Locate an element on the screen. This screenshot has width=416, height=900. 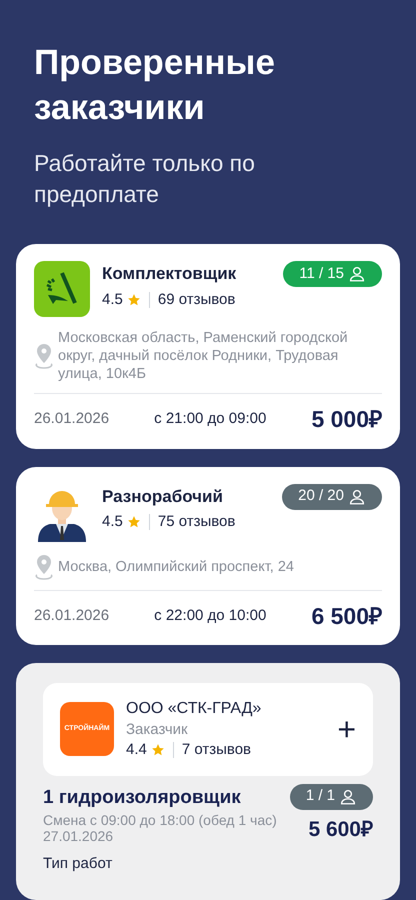
shift-time: с 21:00 до 09:00 is located at coordinates (210, 419).